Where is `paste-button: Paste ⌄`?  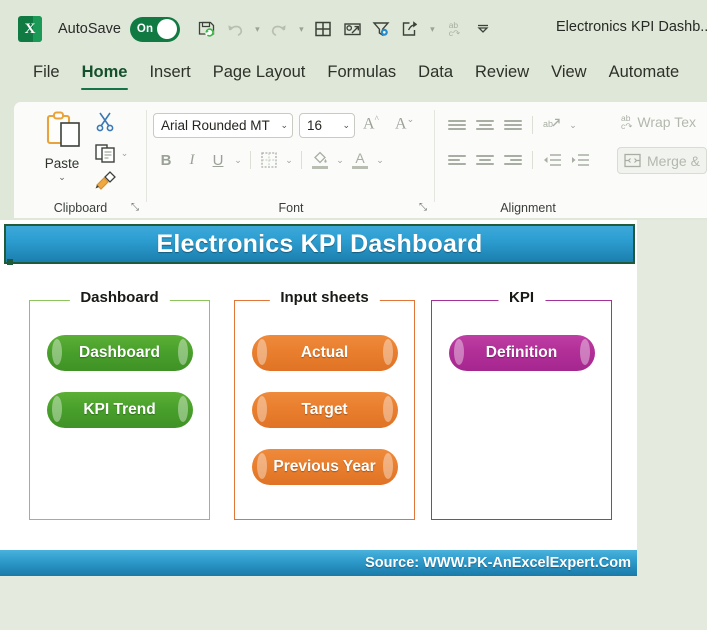 paste-button: Paste ⌄ is located at coordinates (62, 146).